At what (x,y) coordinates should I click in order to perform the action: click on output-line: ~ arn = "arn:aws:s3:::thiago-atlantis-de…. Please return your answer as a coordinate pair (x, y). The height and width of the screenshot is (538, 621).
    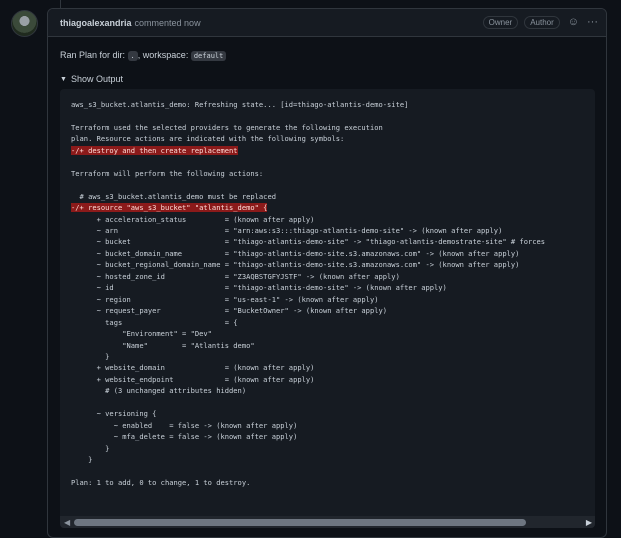
    Looking at the image, I should click on (287, 230).